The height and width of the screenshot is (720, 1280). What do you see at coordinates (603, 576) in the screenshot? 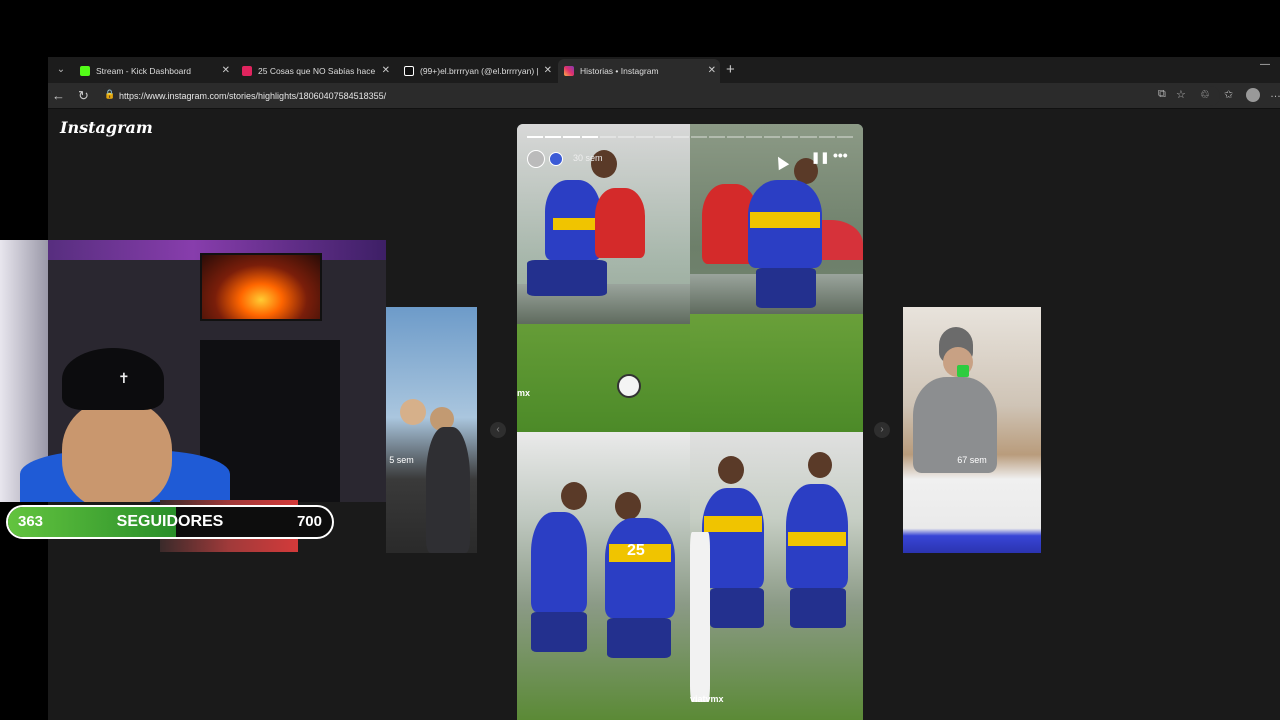
I see `story-photo-bottom-left: 25` at bounding box center [603, 576].